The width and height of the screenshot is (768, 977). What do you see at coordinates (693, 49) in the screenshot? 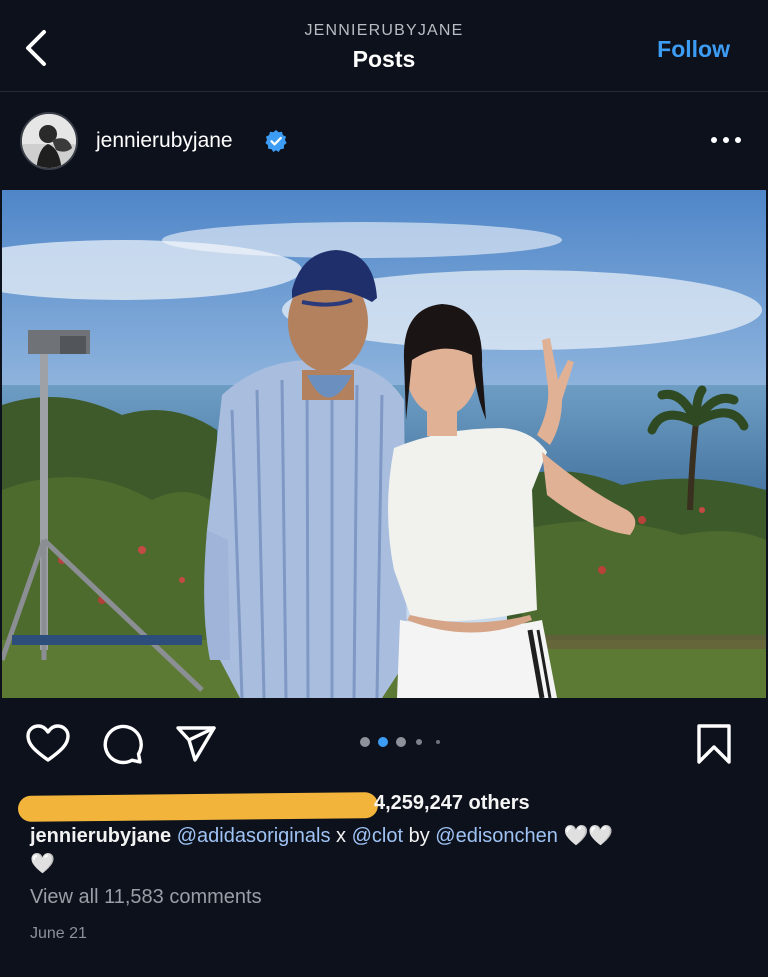
I see `follow-button: Follow` at bounding box center [693, 49].